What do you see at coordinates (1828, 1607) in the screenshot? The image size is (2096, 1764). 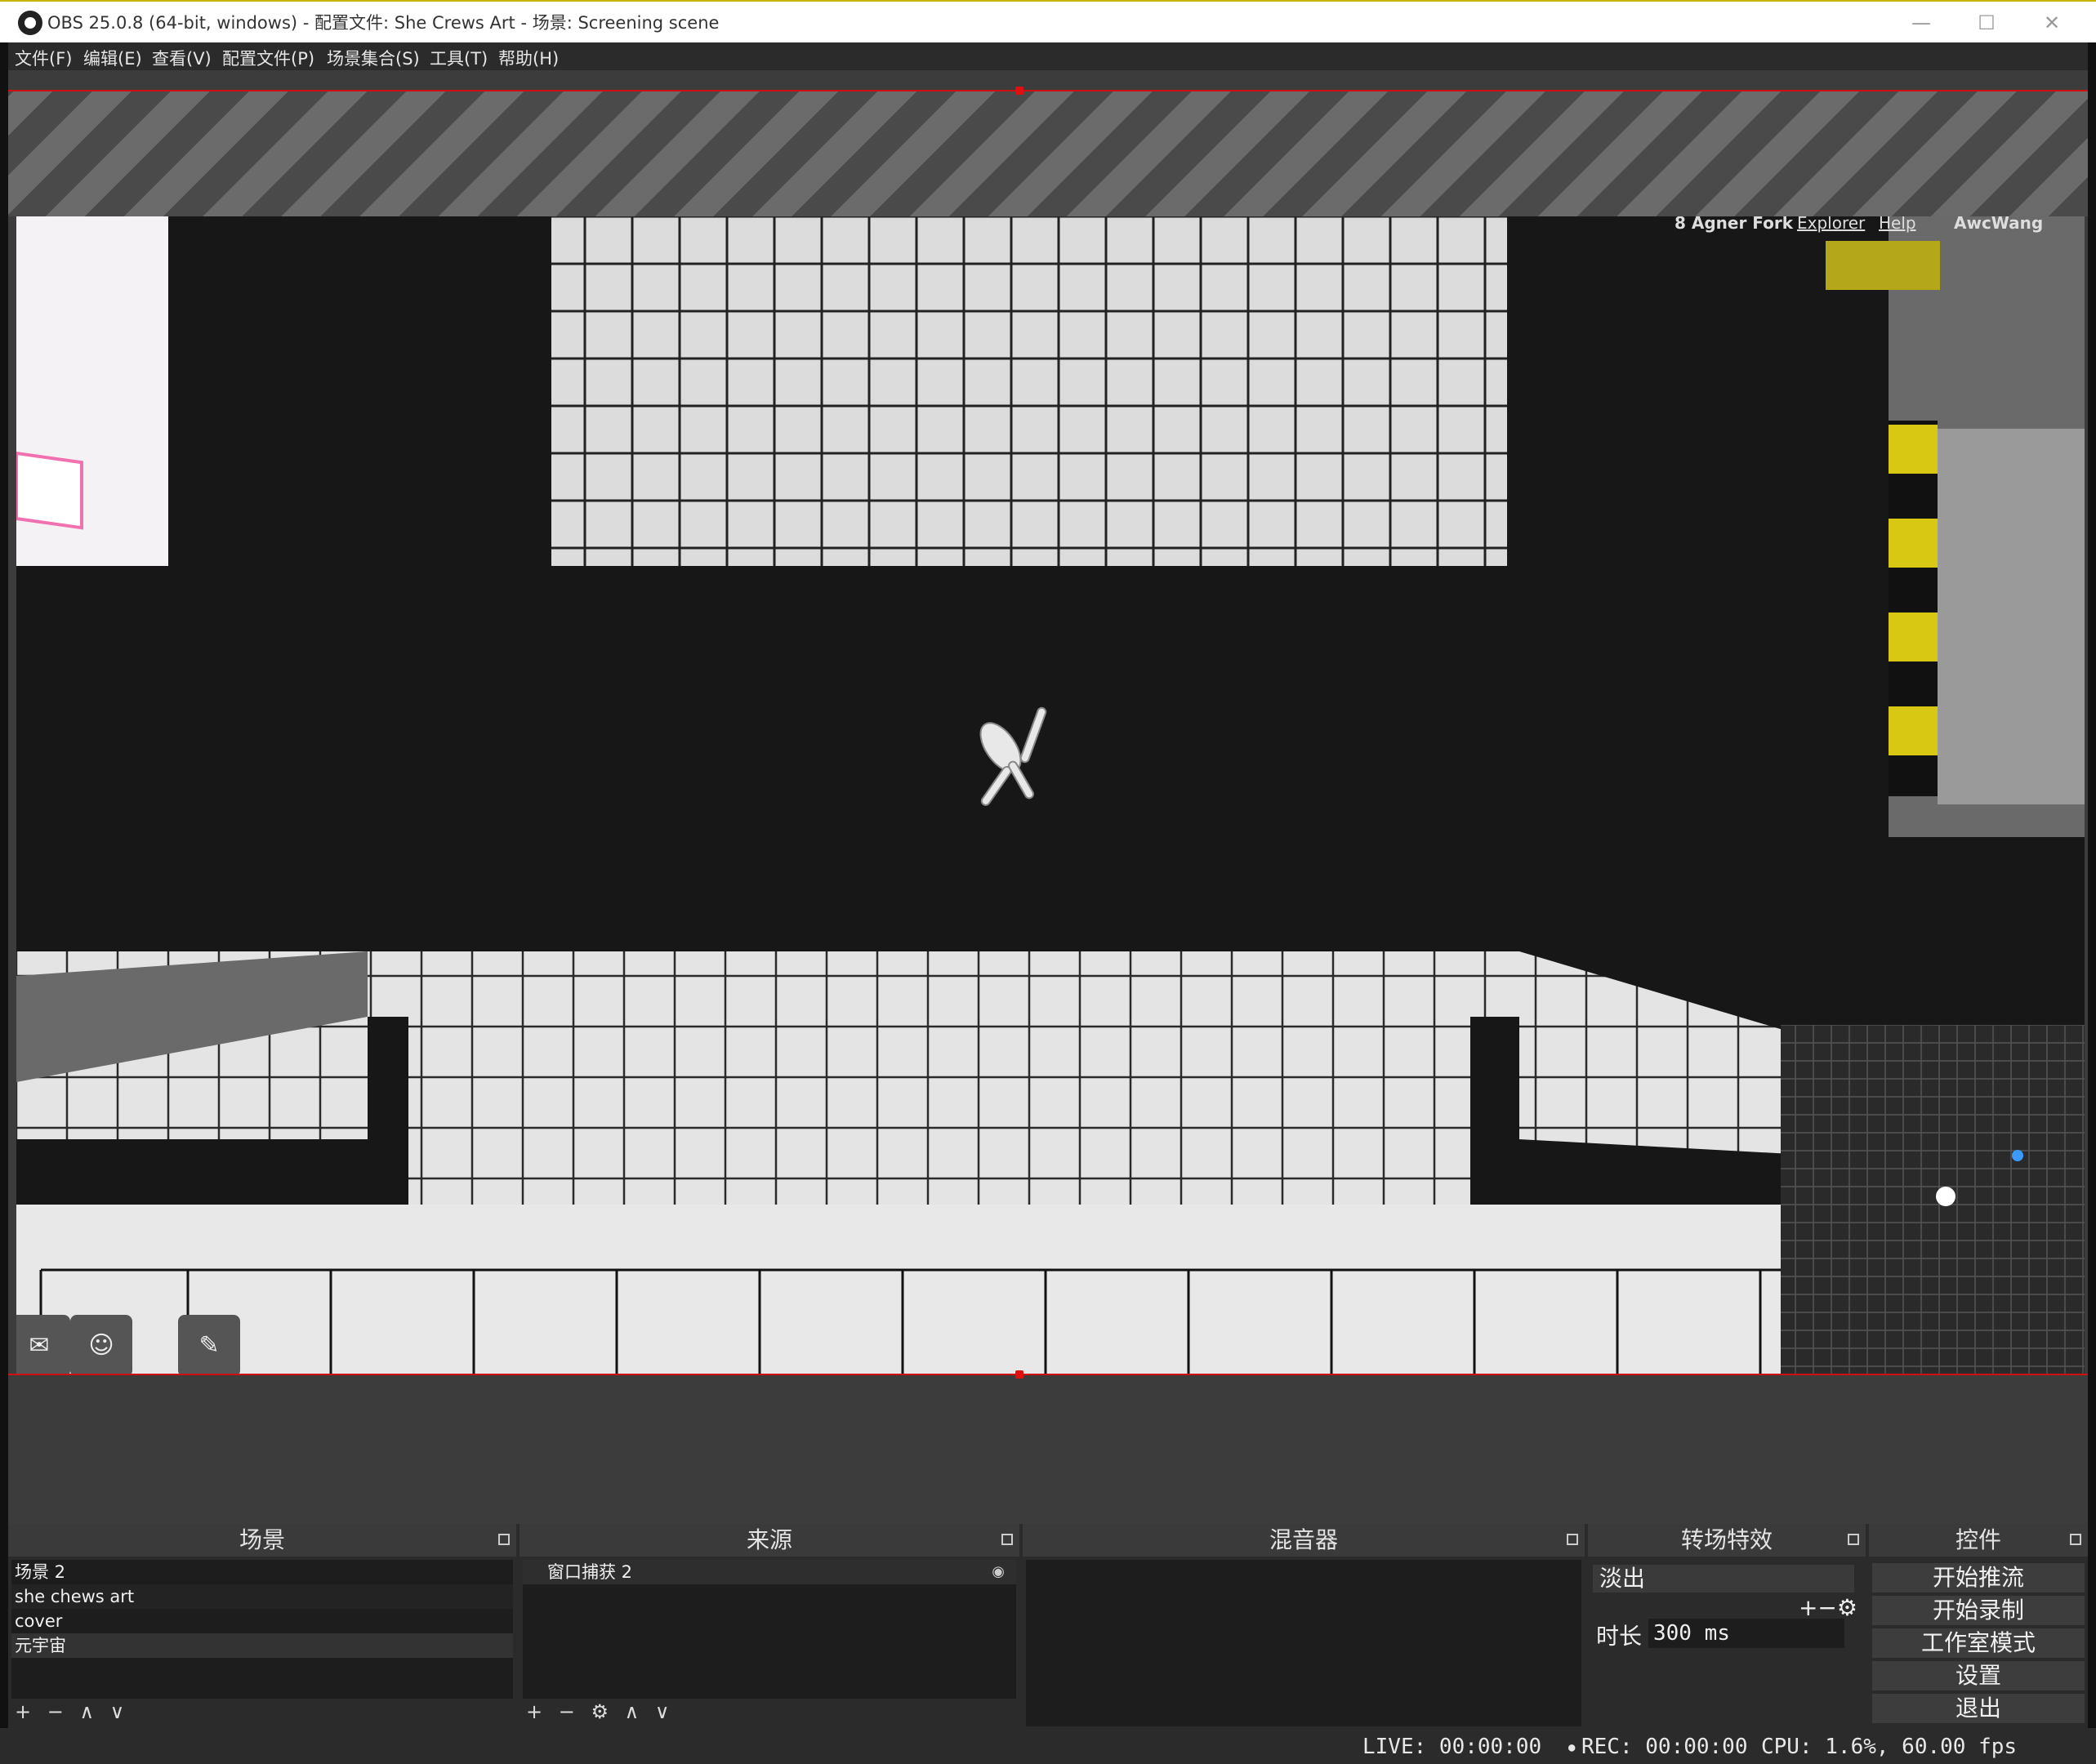 I see `transition-add-remove: +−⚙` at bounding box center [1828, 1607].